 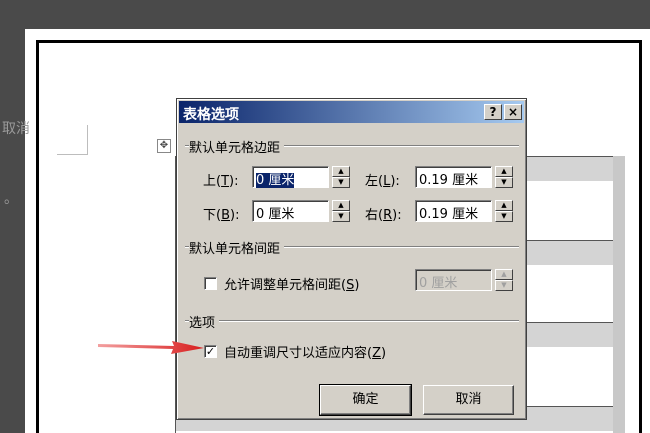 What do you see at coordinates (221, 181) in the screenshot?
I see `top-margin-label: 上(T):` at bounding box center [221, 181].